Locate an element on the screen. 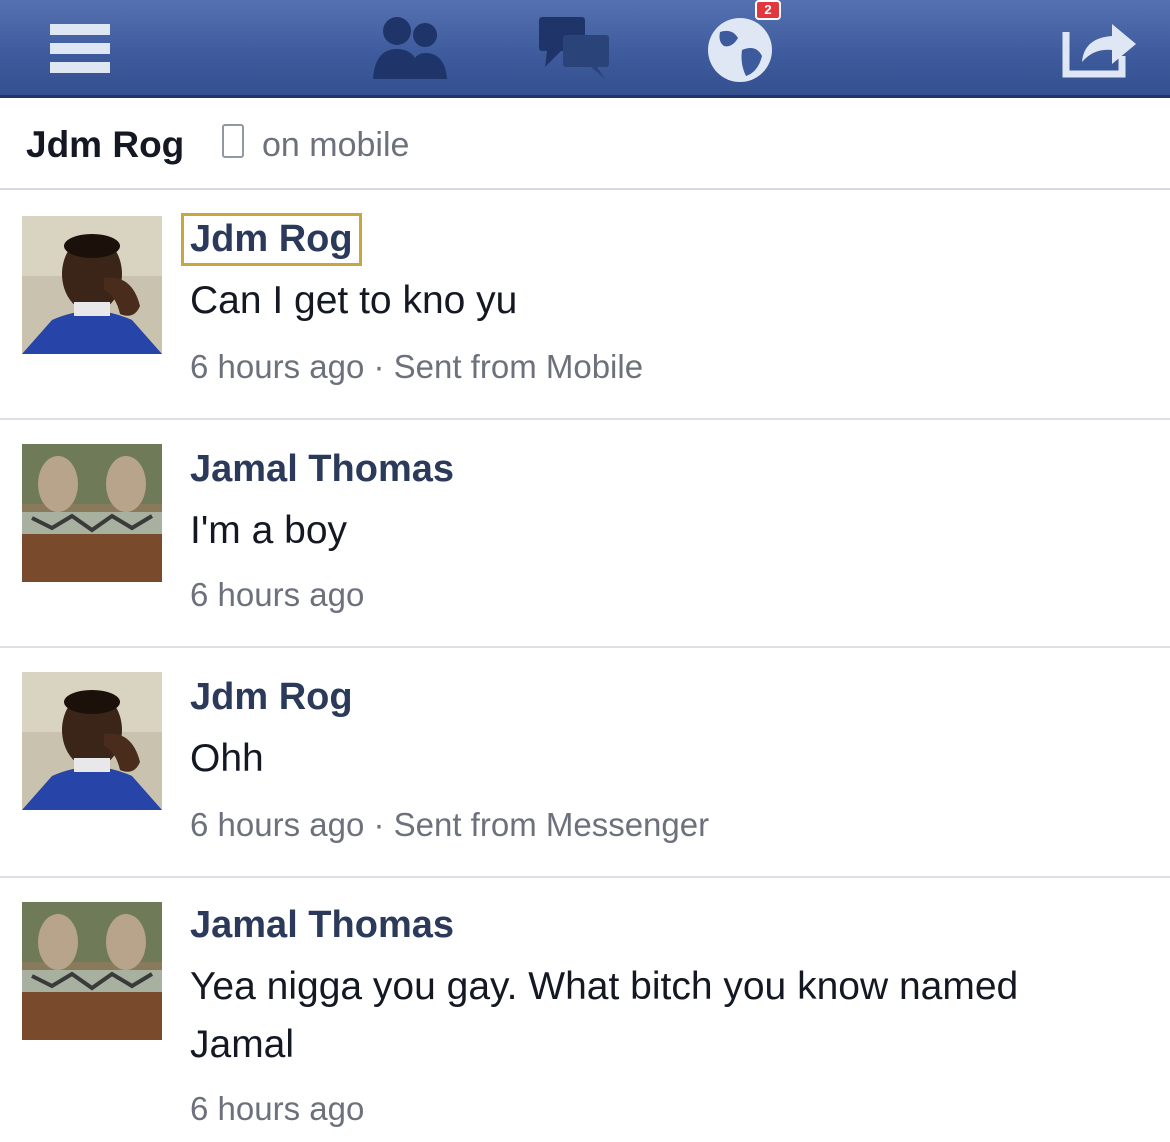  friend-requests-button is located at coordinates (410, 47).